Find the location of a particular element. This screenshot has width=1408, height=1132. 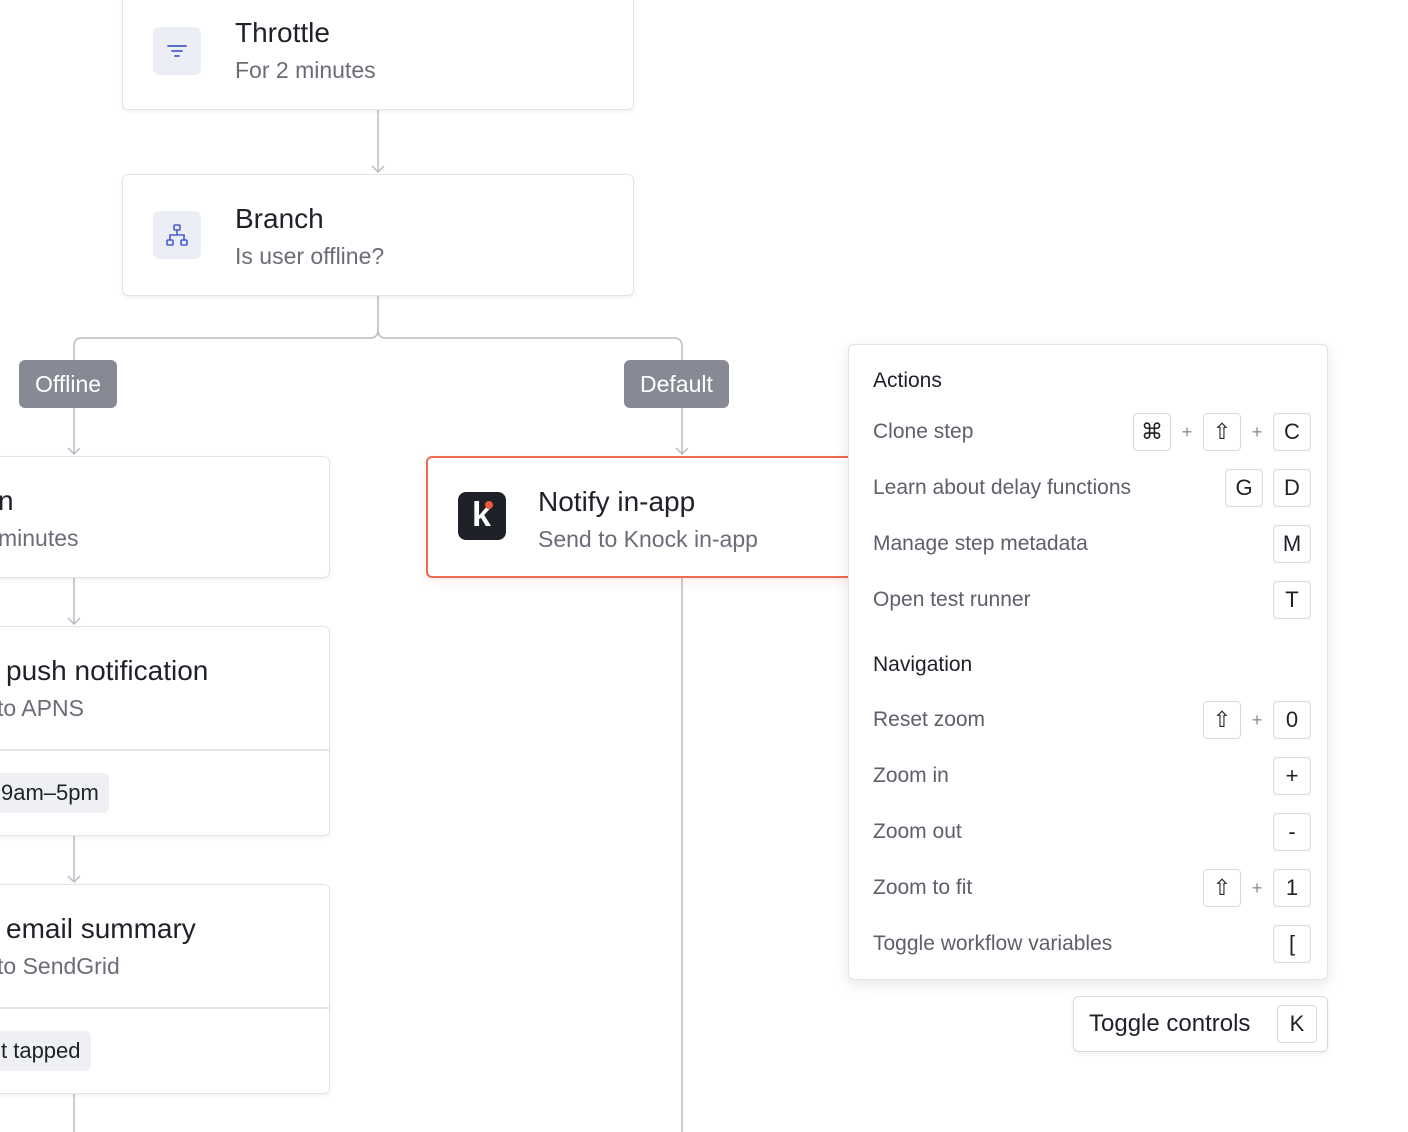

g-key: G is located at coordinates (1244, 488).